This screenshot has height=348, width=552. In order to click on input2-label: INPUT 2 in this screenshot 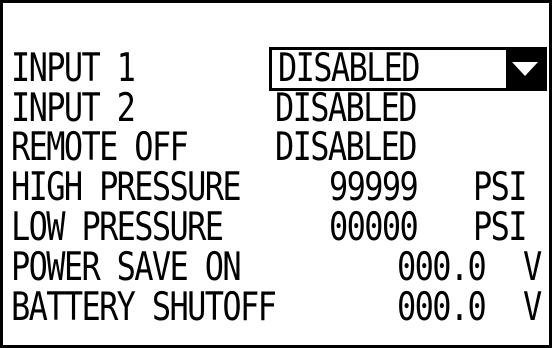, I will do `click(73, 108)`.